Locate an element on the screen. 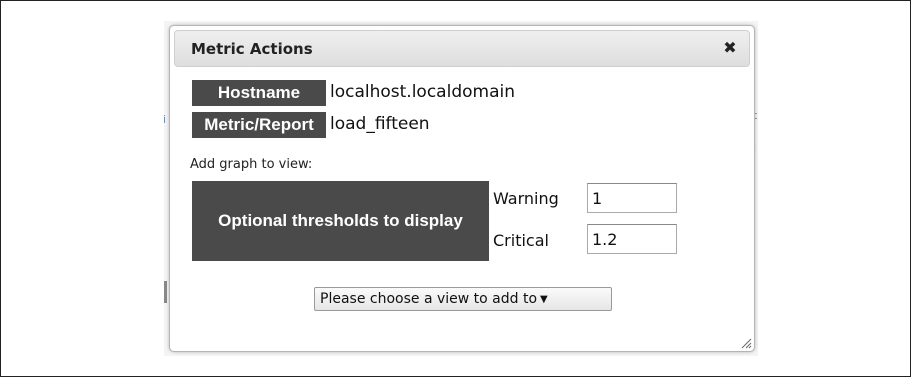  metric-value: load_fifteen is located at coordinates (380, 124).